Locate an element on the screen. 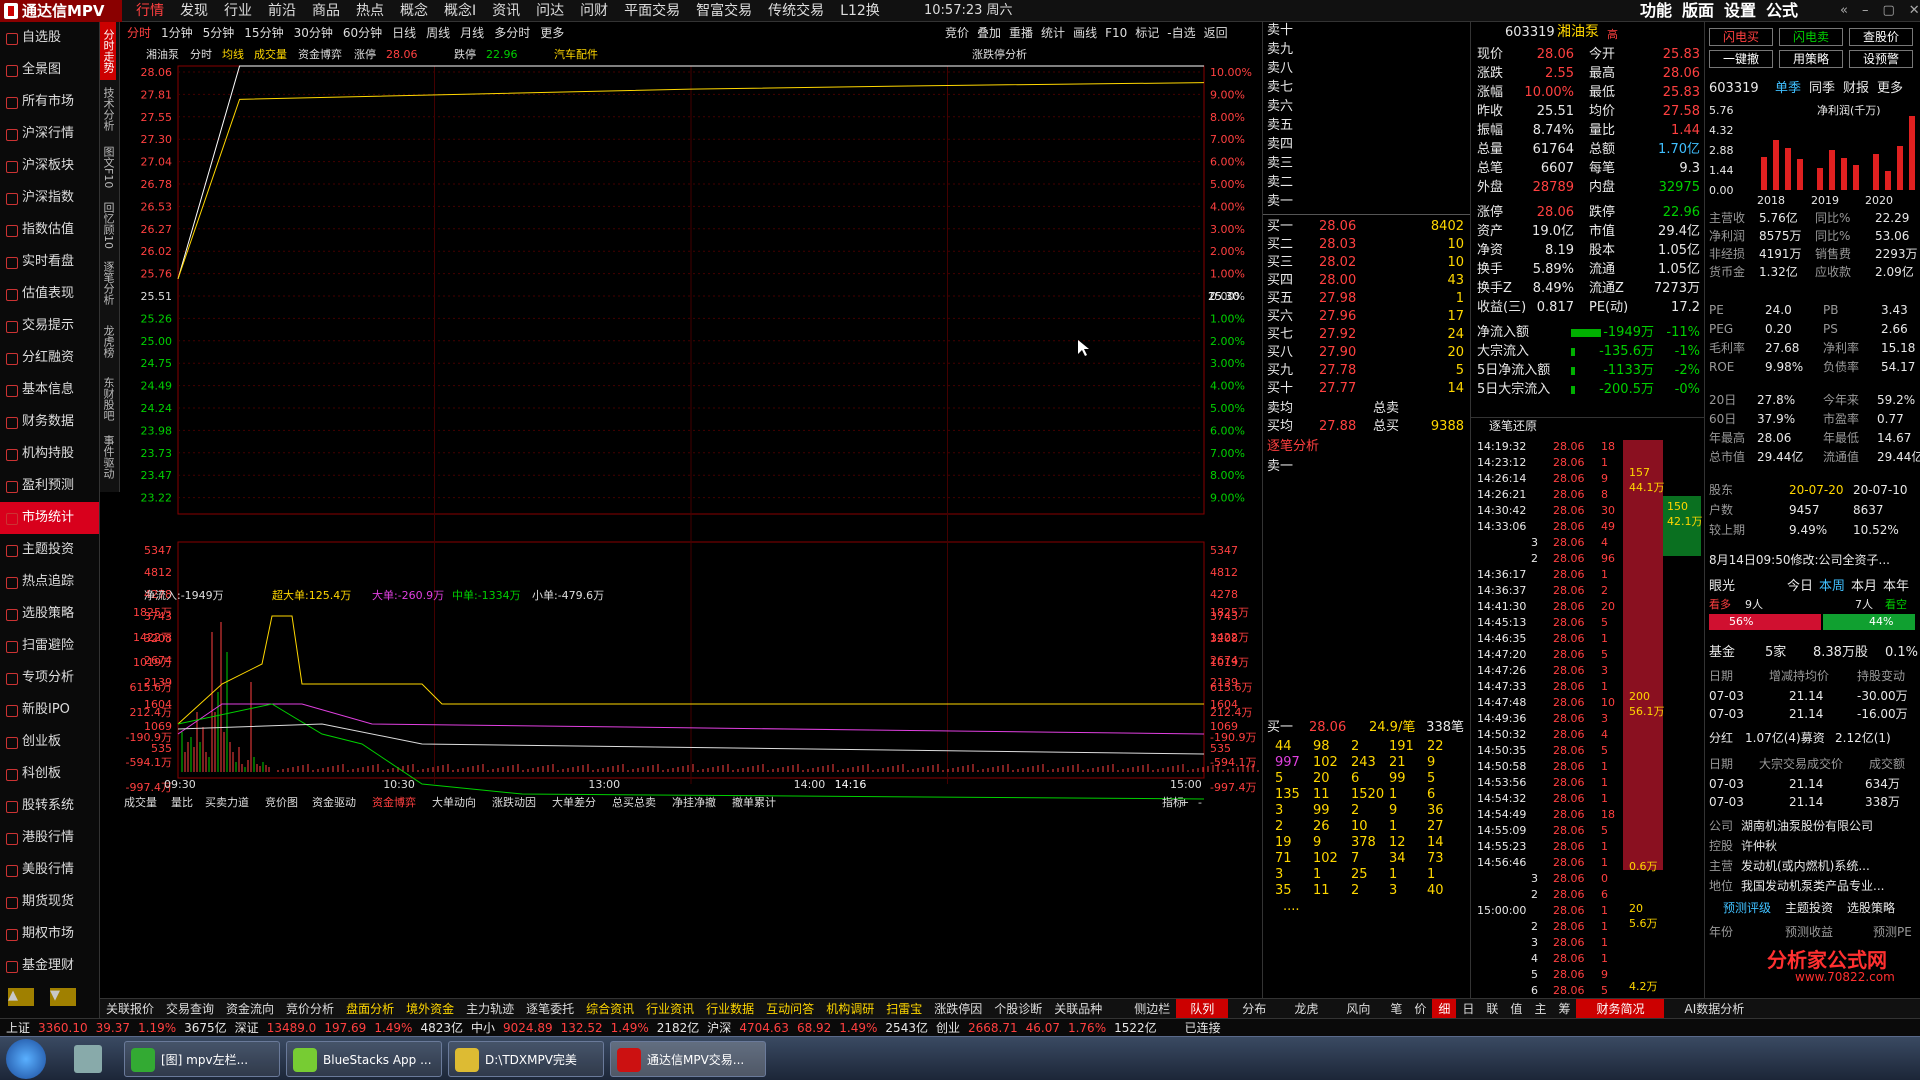 This screenshot has height=1080, width=1920. f10-tab: 单季 is located at coordinates (1788, 88).